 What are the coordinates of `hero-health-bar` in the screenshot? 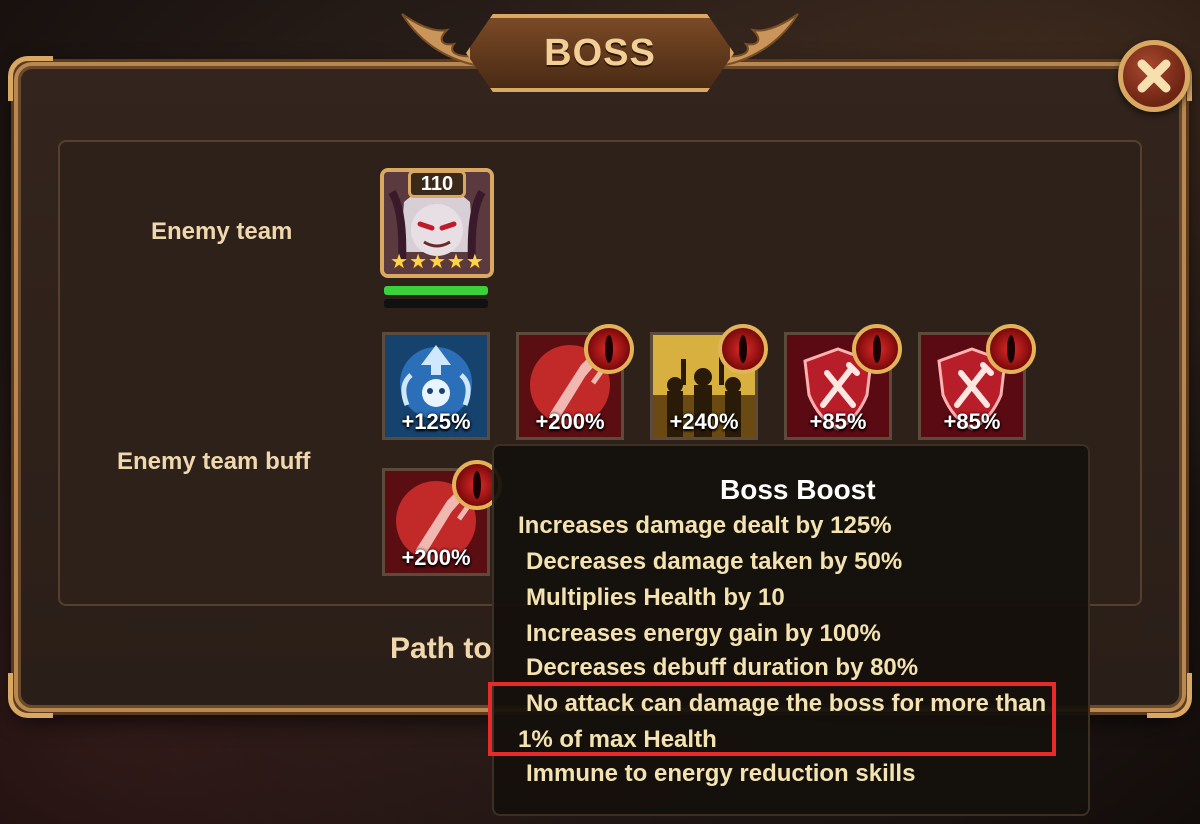 It's located at (436, 290).